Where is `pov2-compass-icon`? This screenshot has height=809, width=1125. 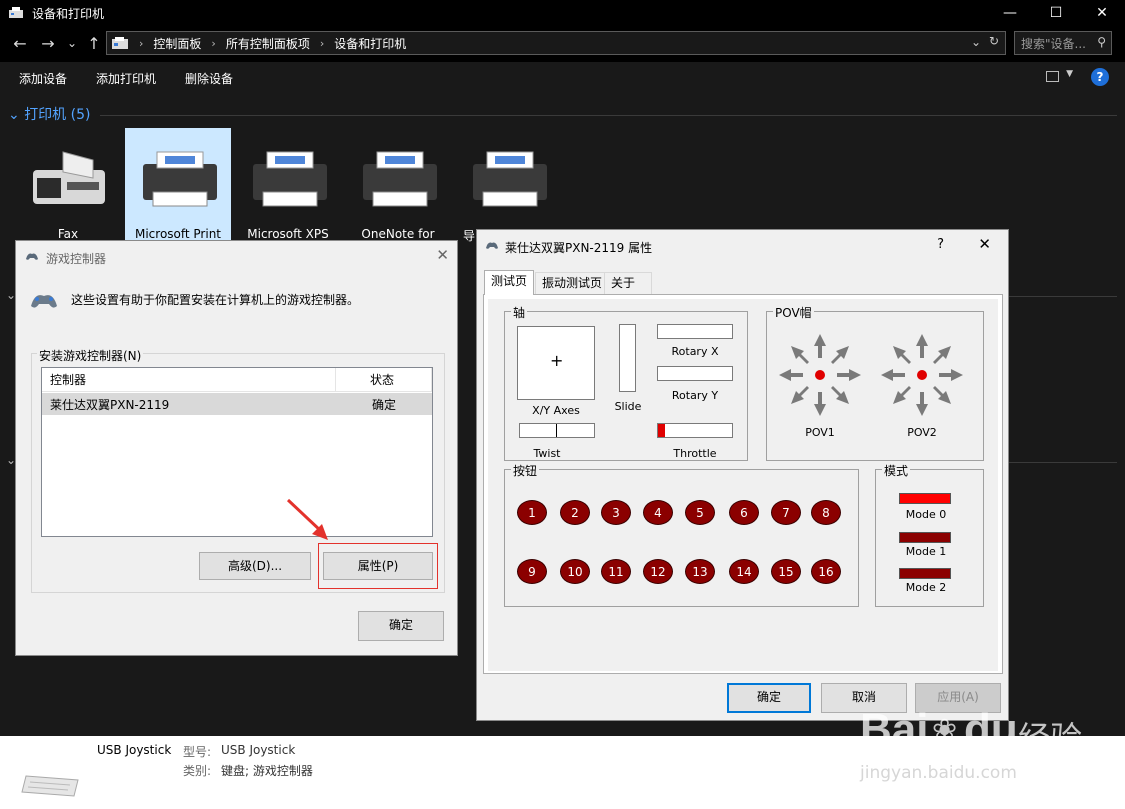
pov2-compass-icon is located at coordinates (922, 375).